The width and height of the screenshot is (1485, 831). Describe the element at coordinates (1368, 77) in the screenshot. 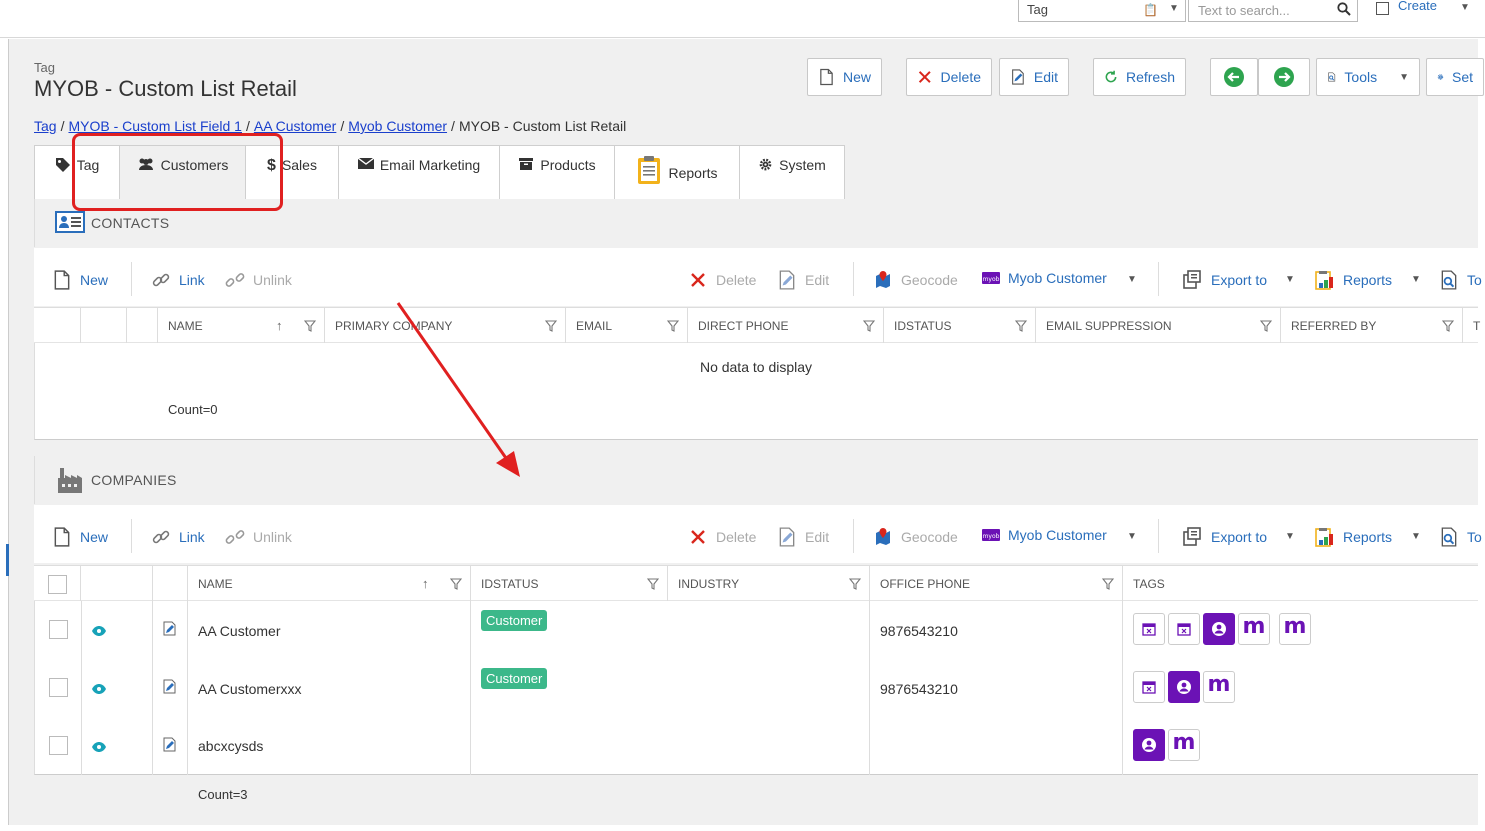

I see `tools-button: Tools ▼` at that location.